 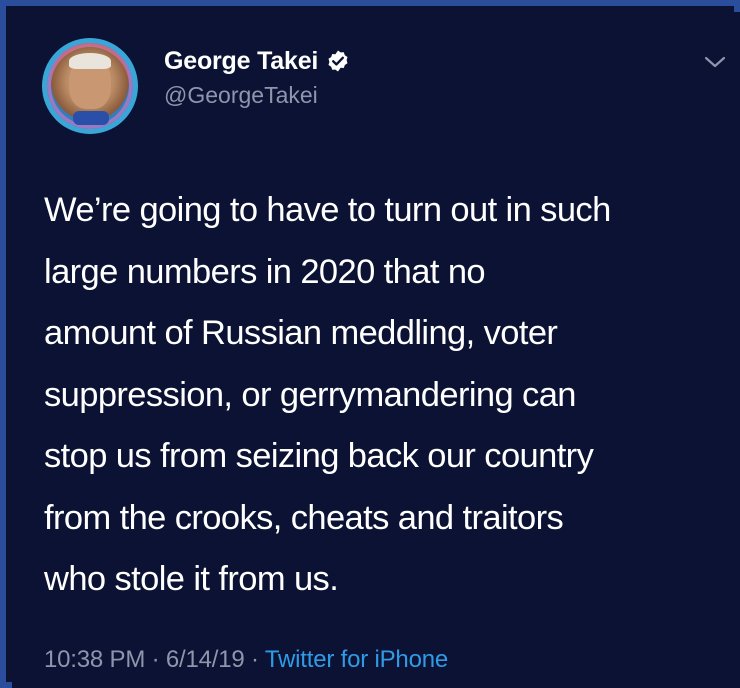 What do you see at coordinates (715, 62) in the screenshot?
I see `chevron-down-icon` at bounding box center [715, 62].